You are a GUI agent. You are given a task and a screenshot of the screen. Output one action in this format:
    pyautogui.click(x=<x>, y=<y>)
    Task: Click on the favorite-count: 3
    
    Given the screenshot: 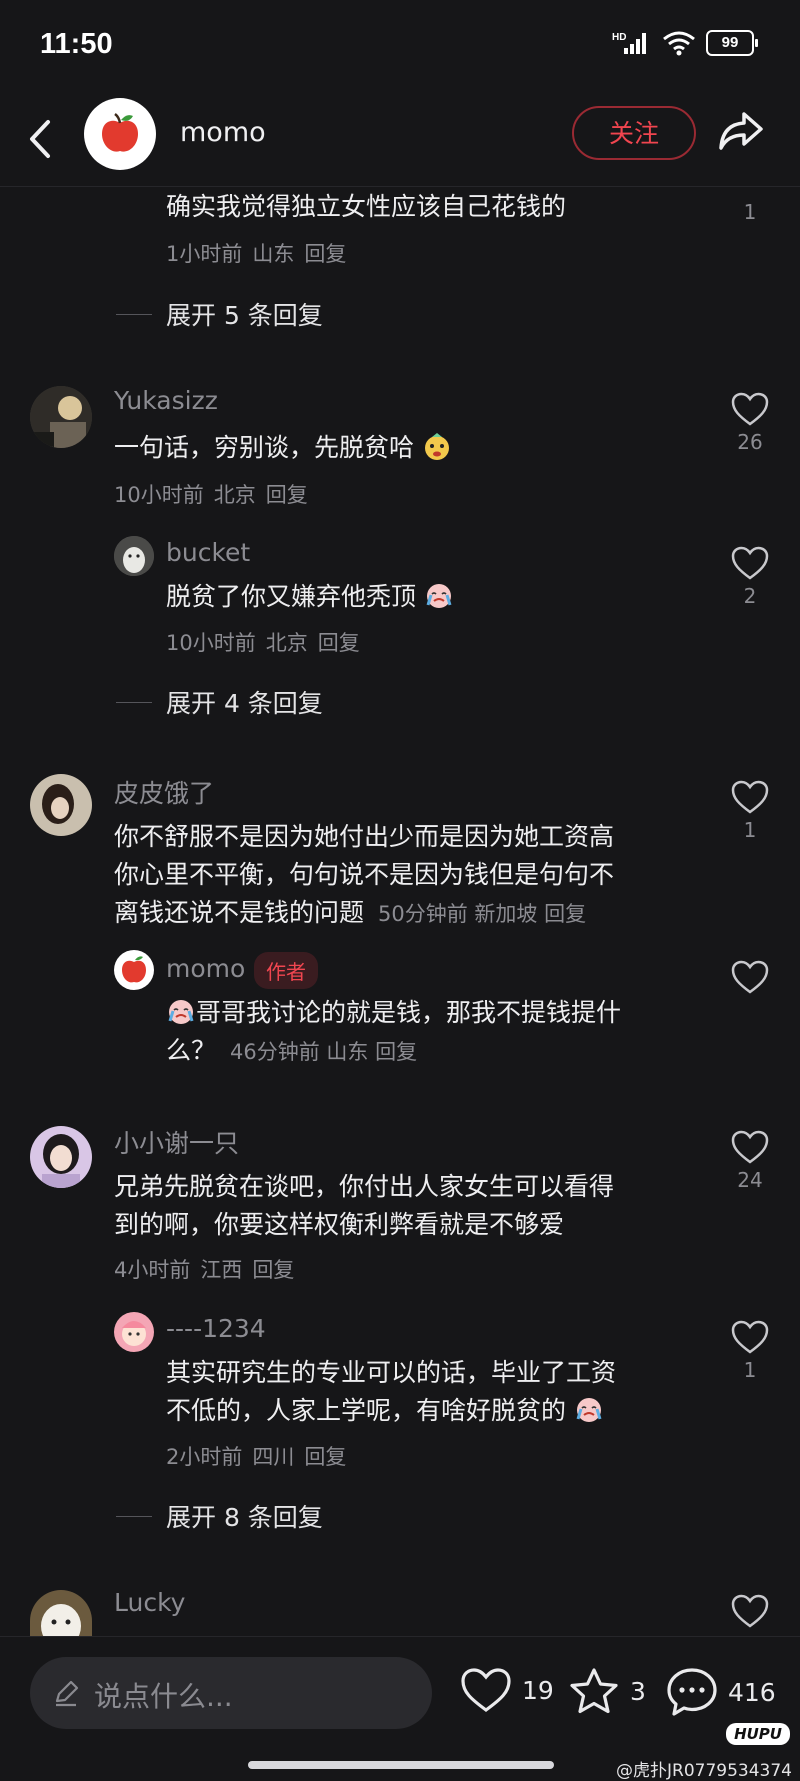 What is the action you would take?
    pyautogui.click(x=638, y=1691)
    